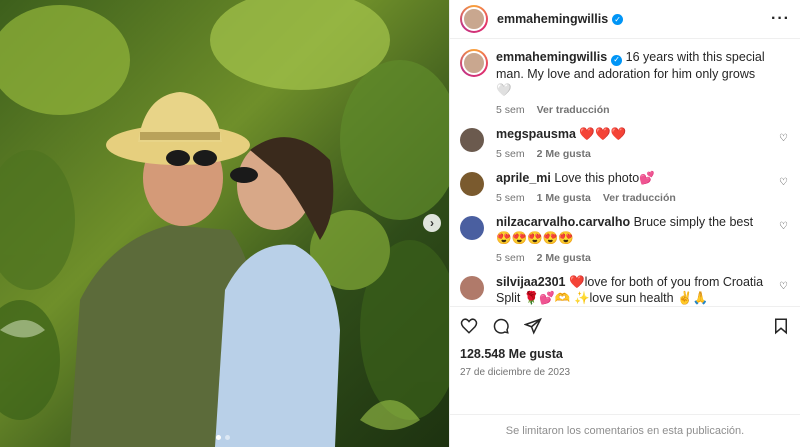 The height and width of the screenshot is (447, 800). What do you see at coordinates (563, 222) in the screenshot?
I see `commenter-username: nilzacarvalho.carvalho` at bounding box center [563, 222].